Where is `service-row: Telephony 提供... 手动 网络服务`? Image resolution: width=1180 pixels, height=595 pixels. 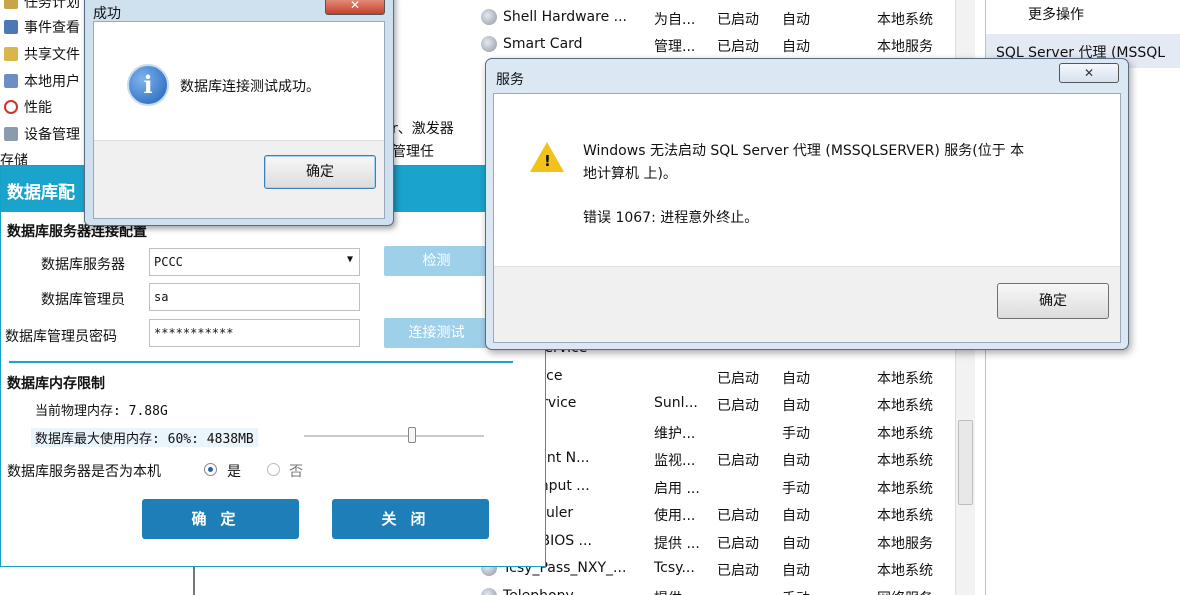 service-row: Telephony 提供... 手动 网络服务 is located at coordinates (730, 589).